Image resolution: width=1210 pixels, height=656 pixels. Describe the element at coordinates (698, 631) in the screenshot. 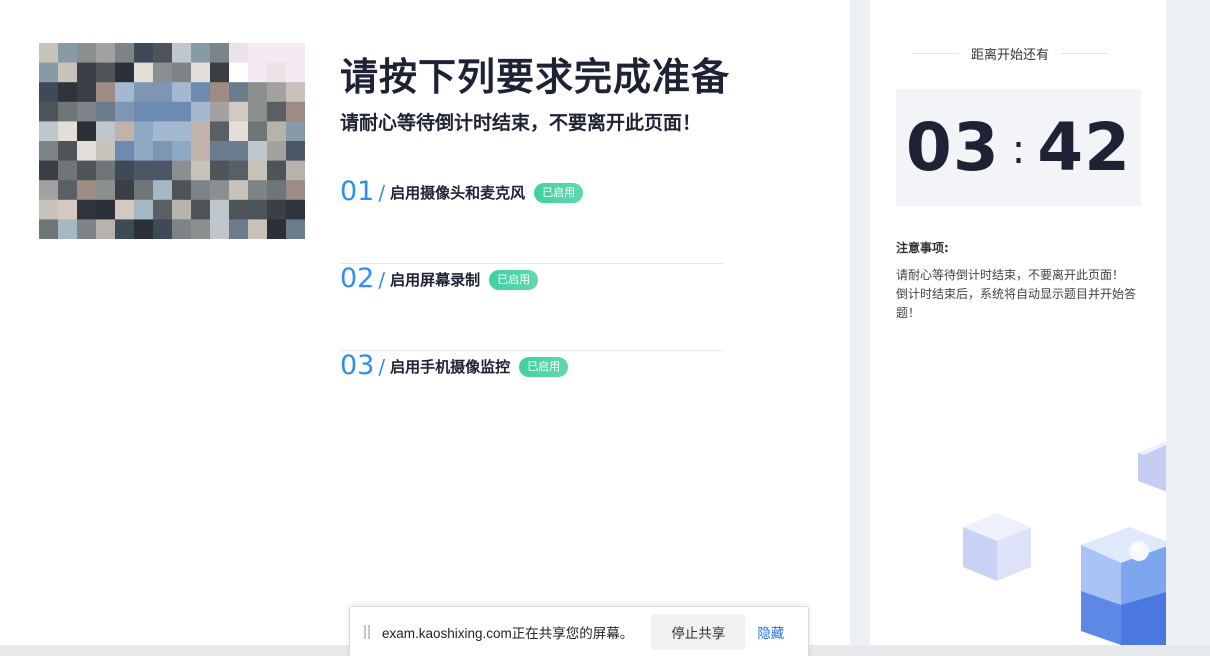

I see `stop-sharing-button: 停止共享` at that location.